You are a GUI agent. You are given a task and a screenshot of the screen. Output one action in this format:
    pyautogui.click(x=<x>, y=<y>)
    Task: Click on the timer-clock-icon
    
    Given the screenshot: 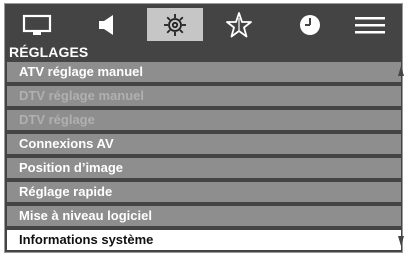 What is the action you would take?
    pyautogui.click(x=310, y=24)
    